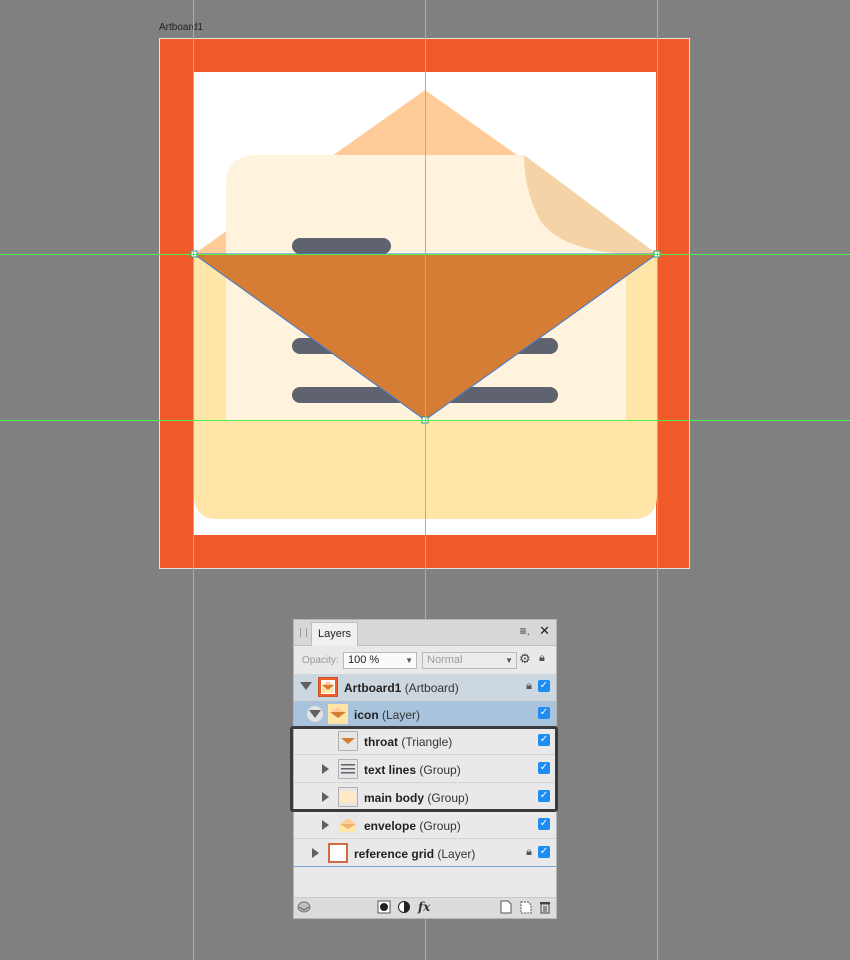  I want to click on panel-menu-icon: ≡., so click(525, 631).